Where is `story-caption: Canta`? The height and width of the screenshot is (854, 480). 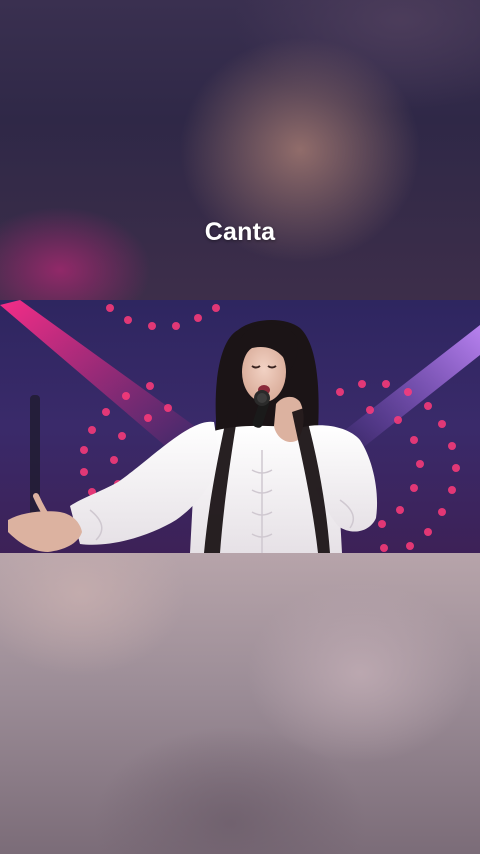
story-caption: Canta is located at coordinates (240, 232).